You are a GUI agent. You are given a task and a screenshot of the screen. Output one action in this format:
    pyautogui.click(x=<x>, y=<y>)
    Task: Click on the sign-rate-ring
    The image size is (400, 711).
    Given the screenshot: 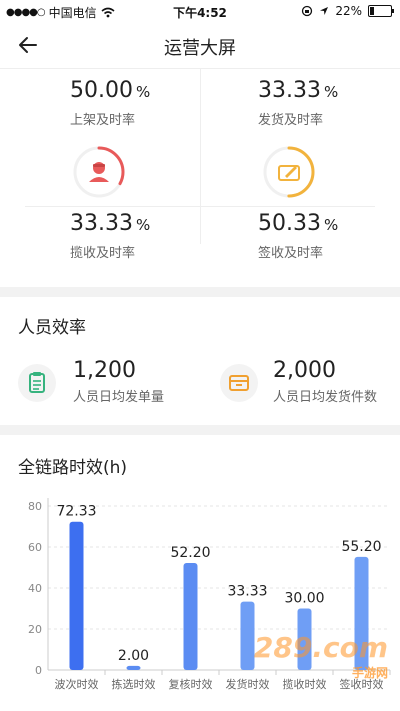 What is the action you would take?
    pyautogui.click(x=289, y=172)
    